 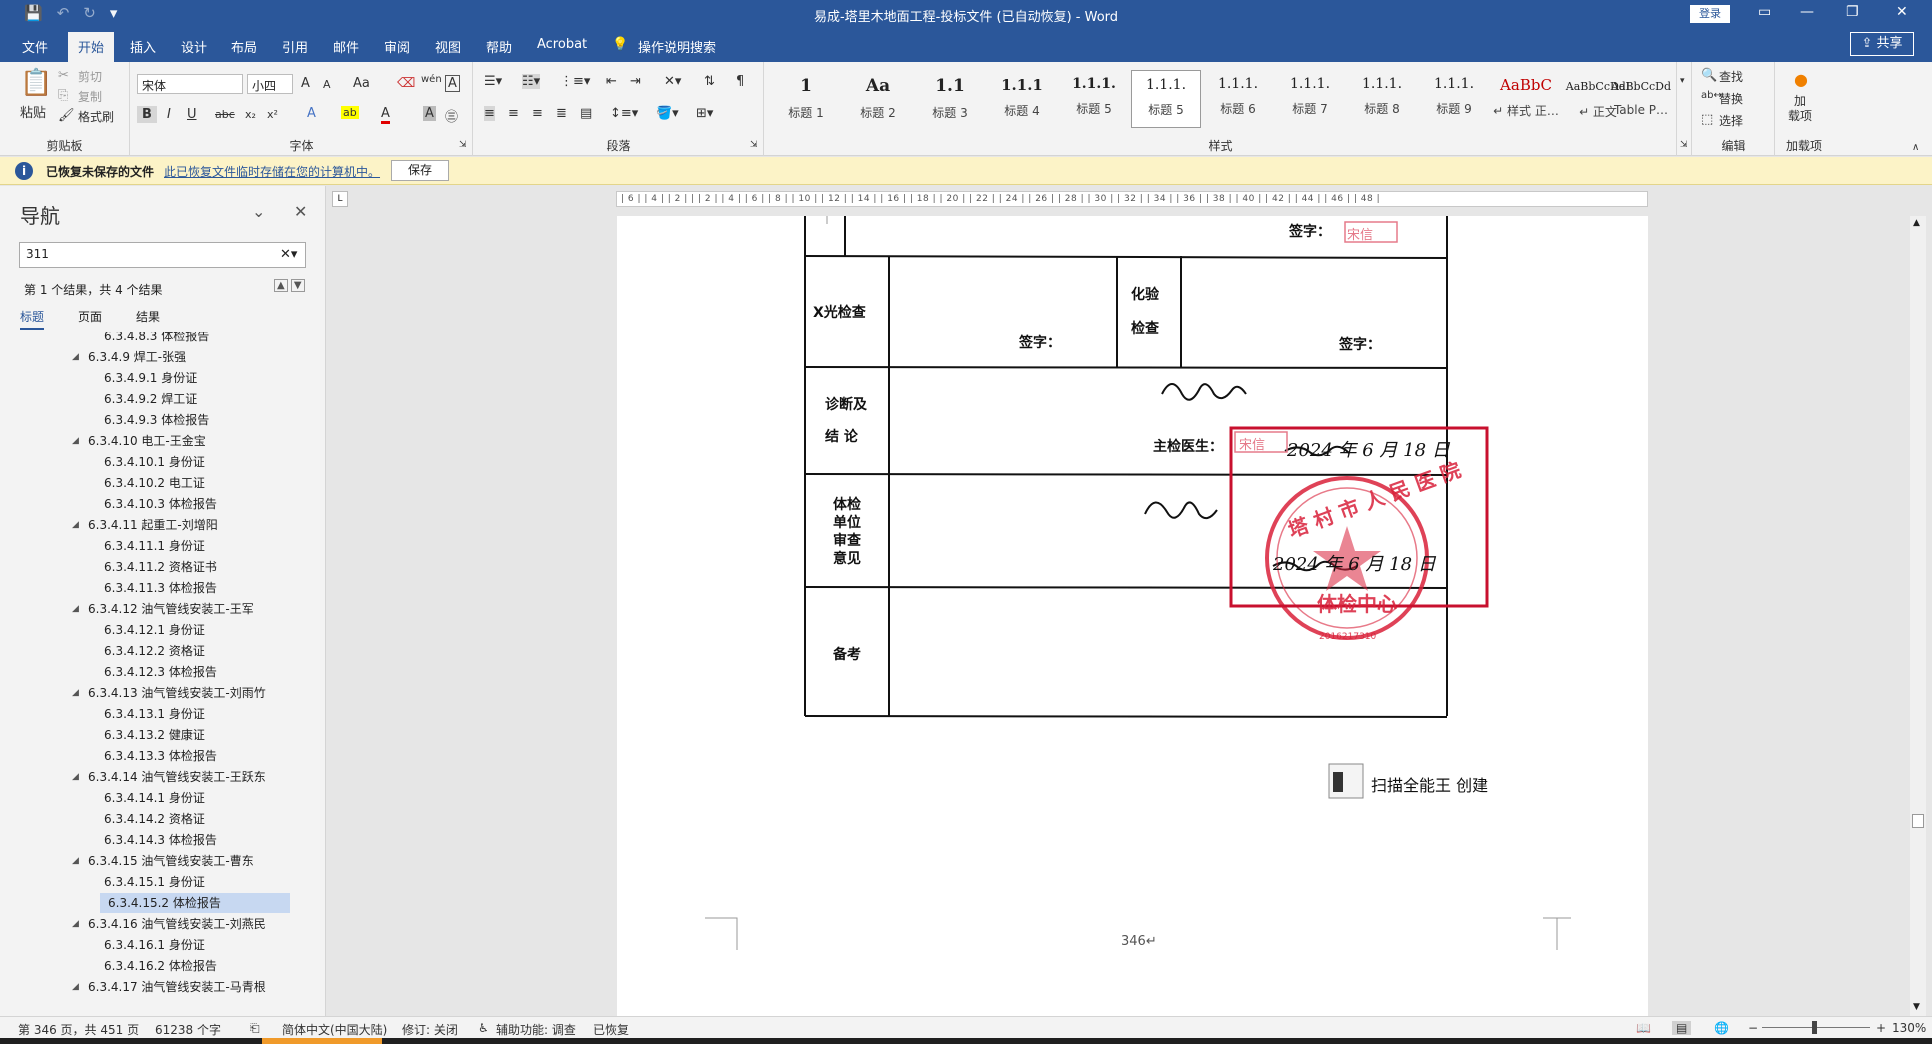 What do you see at coordinates (160, 840) in the screenshot?
I see `nav-heading-item: 6.3.4.14.3 体检报告` at bounding box center [160, 840].